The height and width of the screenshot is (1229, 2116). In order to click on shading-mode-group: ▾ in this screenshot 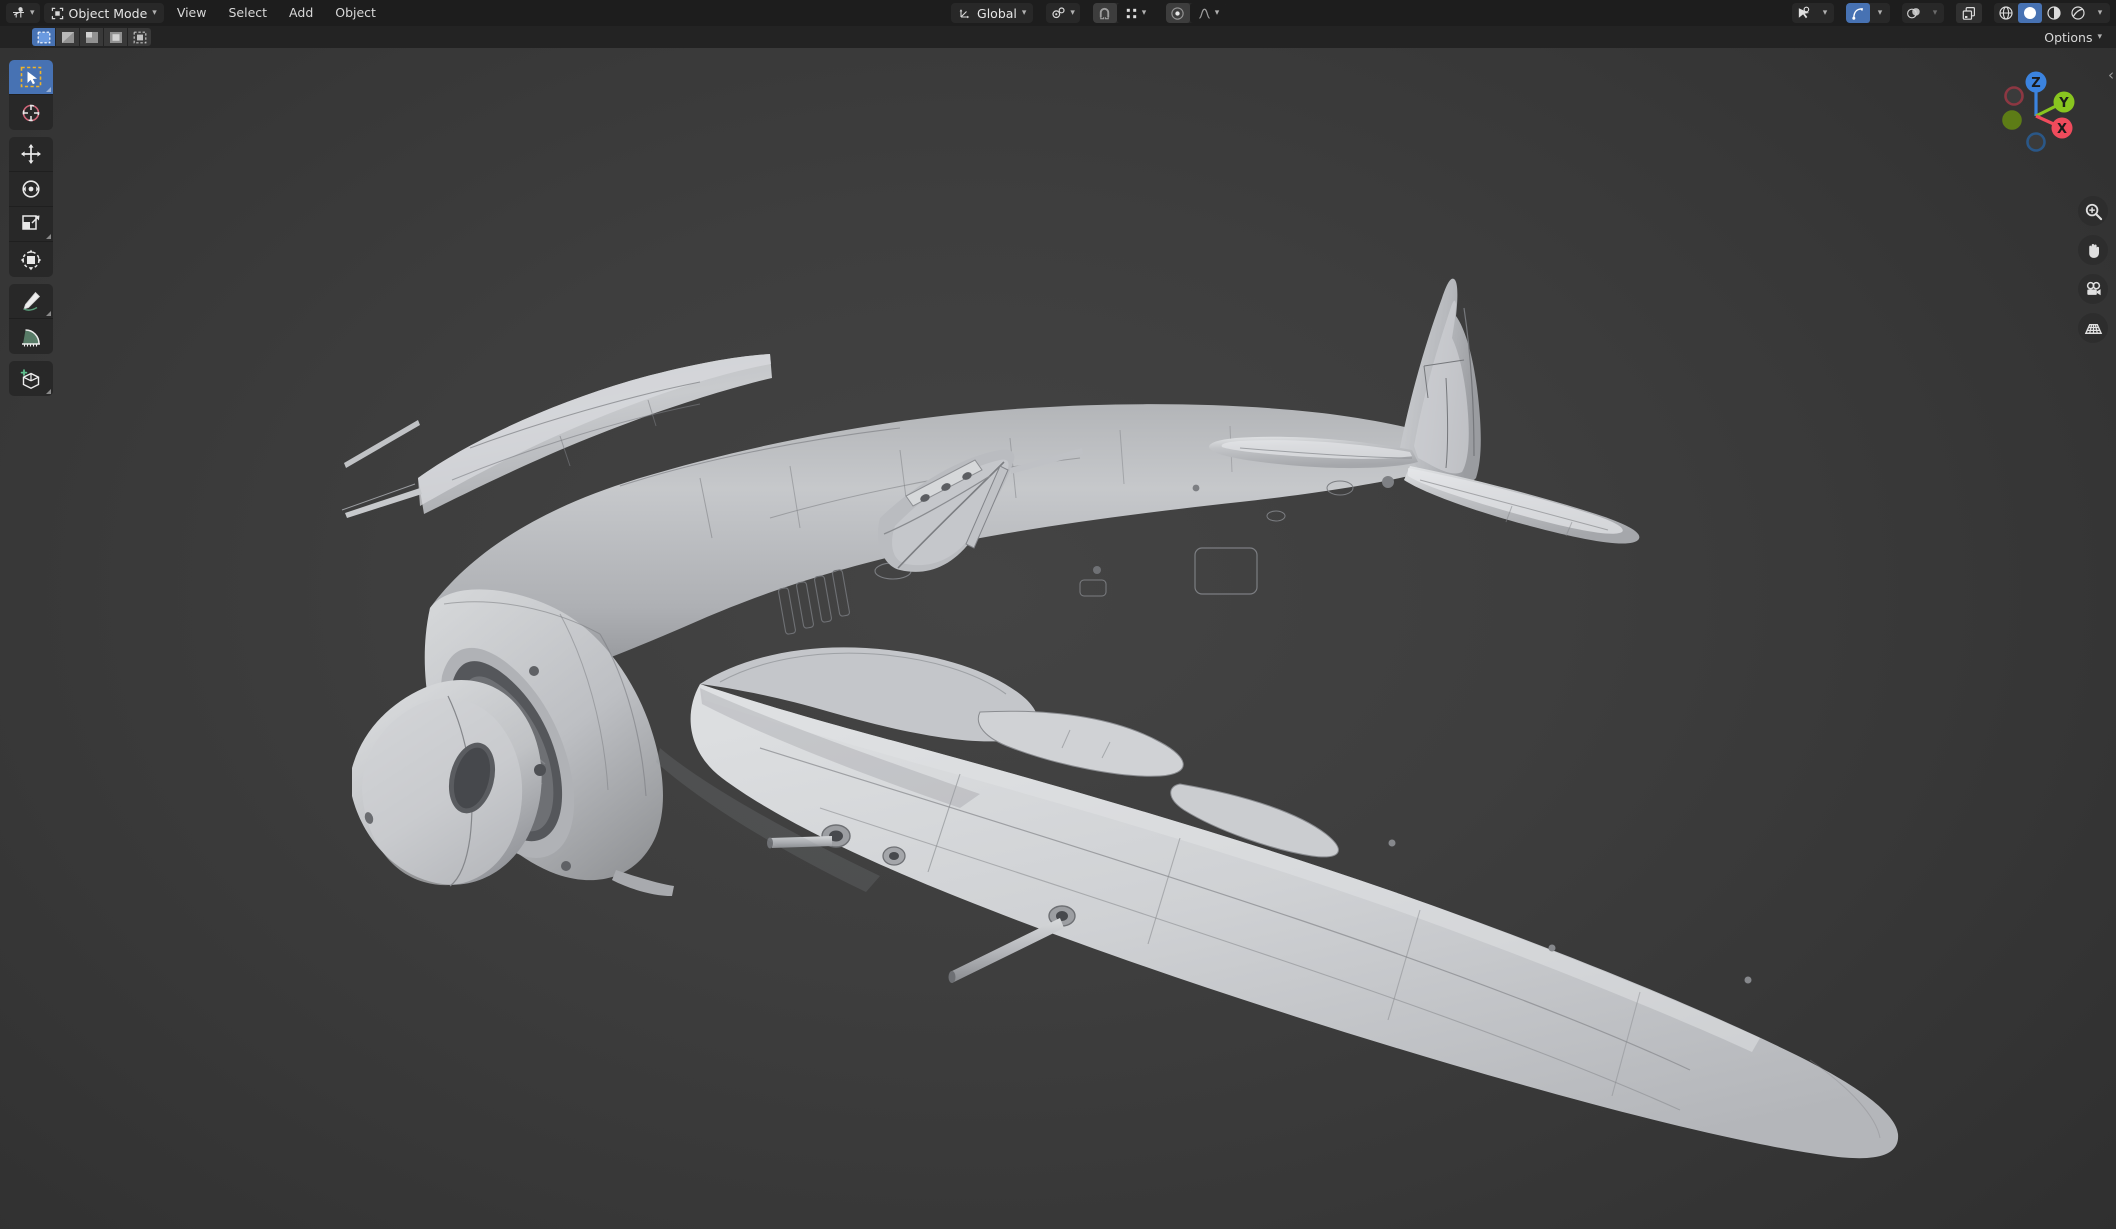, I will do `click(2052, 13)`.